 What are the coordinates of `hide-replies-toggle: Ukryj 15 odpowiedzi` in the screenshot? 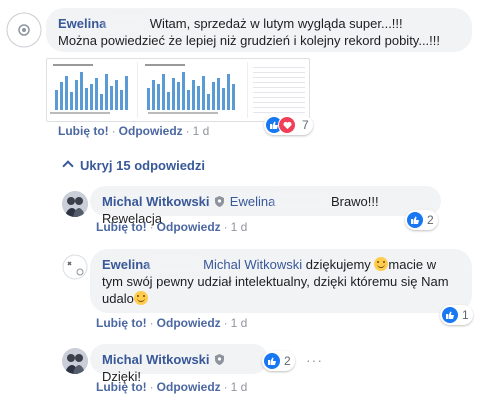 It's located at (133, 165).